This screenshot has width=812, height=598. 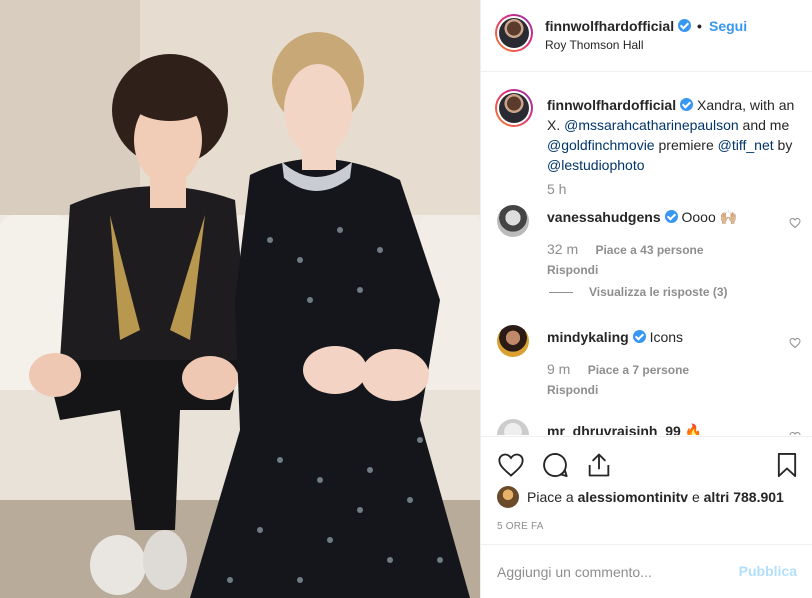 What do you see at coordinates (709, 217) in the screenshot?
I see `comment-text: Oooo 🙌🏼` at bounding box center [709, 217].